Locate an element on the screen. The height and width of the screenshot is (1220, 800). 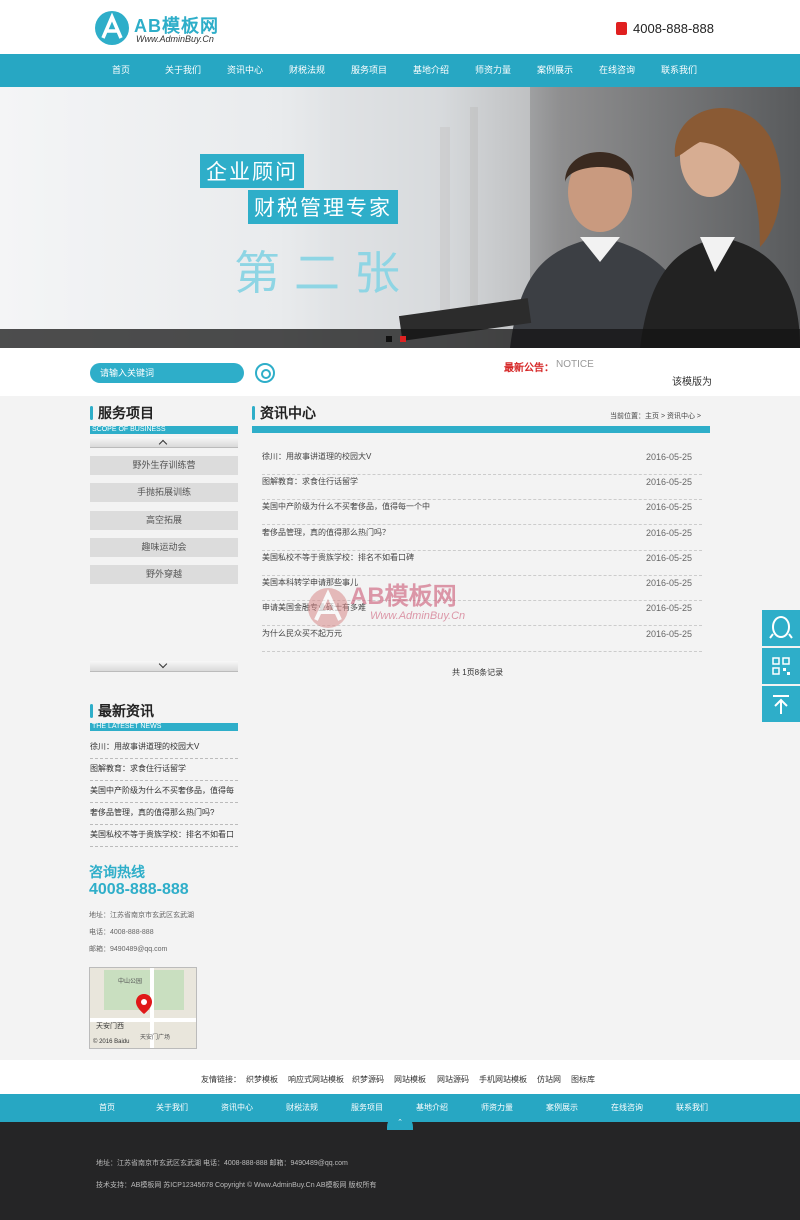
map-label: 天安门西 is located at coordinates (110, 1026).